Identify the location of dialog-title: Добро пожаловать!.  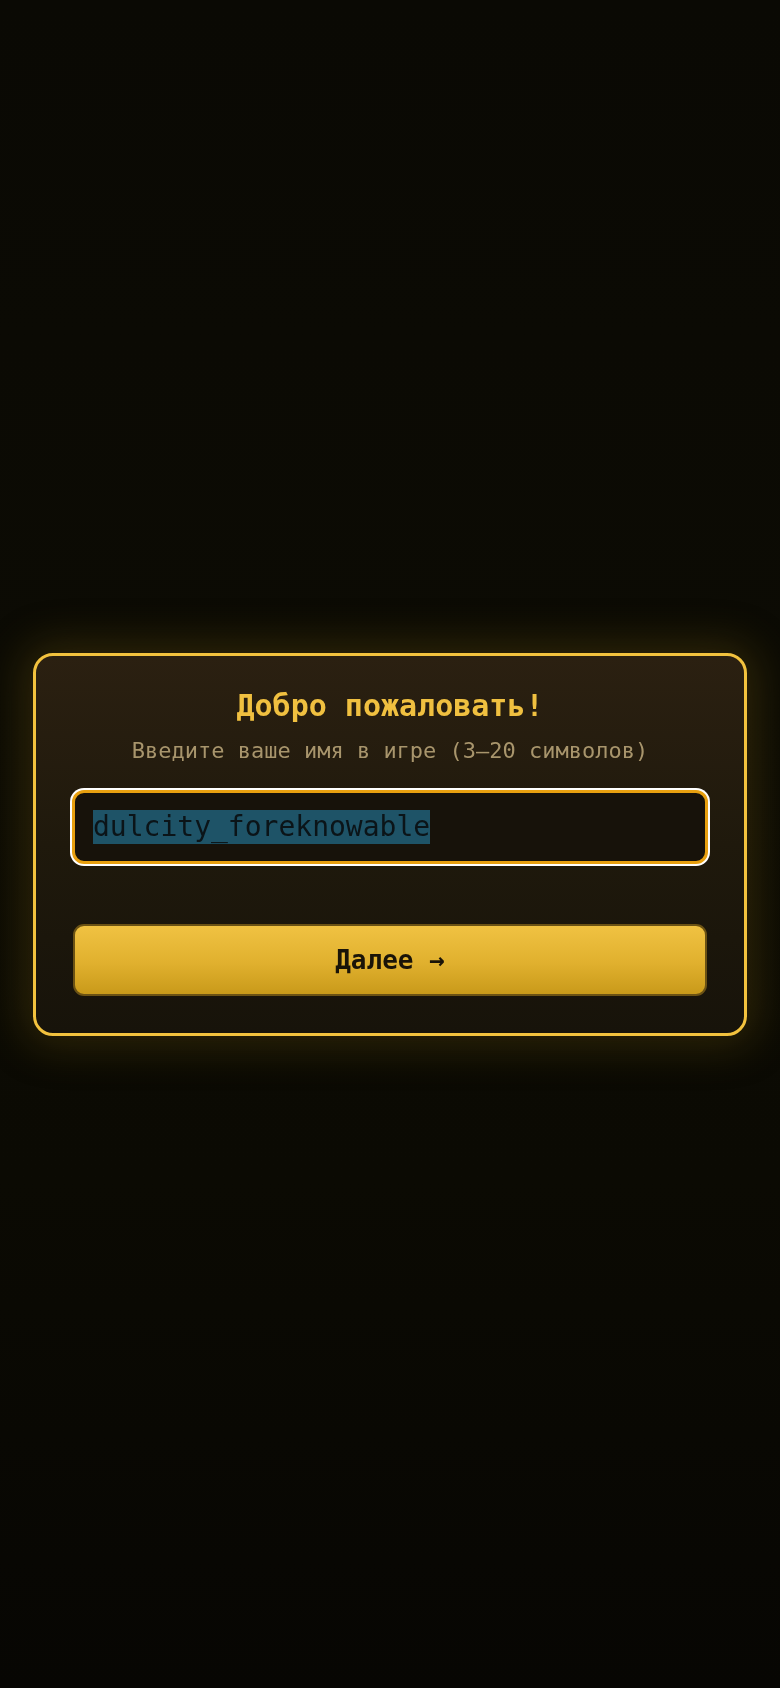
(390, 705).